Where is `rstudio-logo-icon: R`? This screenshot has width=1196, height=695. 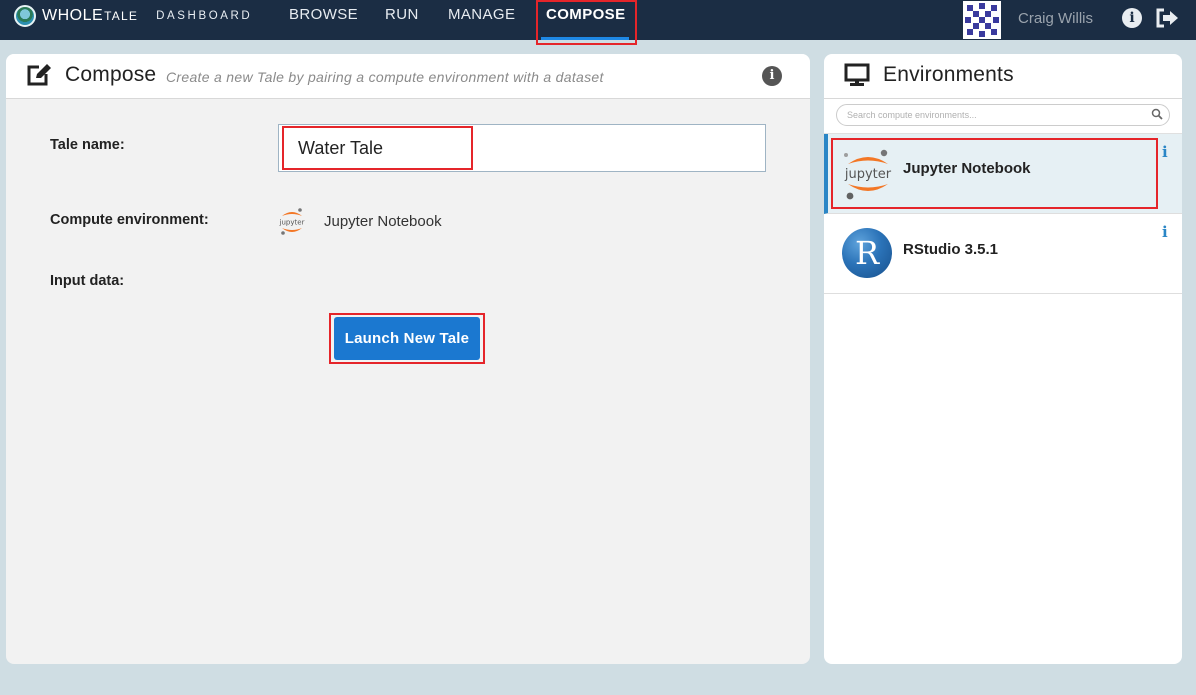 rstudio-logo-icon: R is located at coordinates (867, 253).